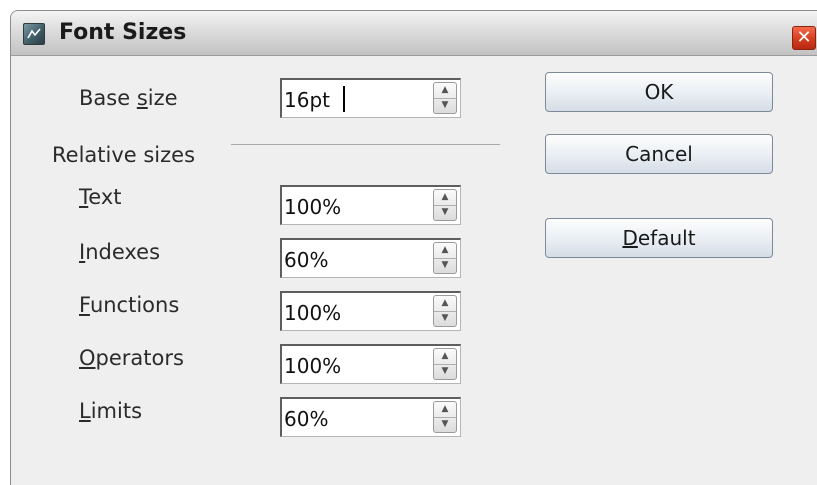  I want to click on functions-size-spinbox: 100% ▲ ▼, so click(370, 311).